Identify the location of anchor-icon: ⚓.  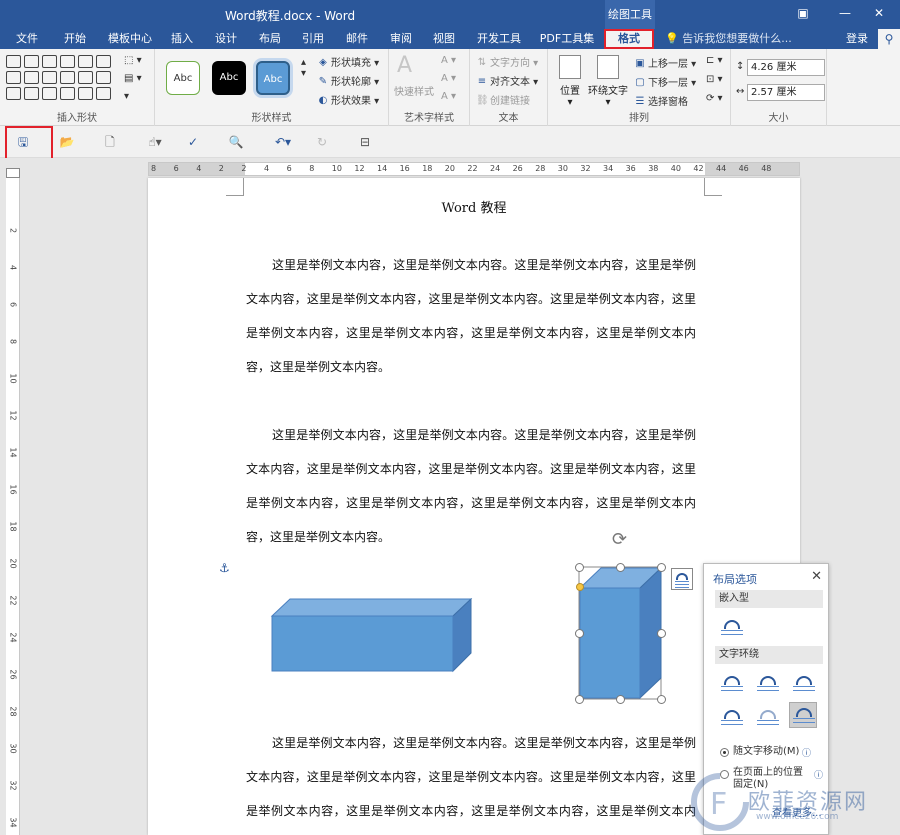
(224, 568).